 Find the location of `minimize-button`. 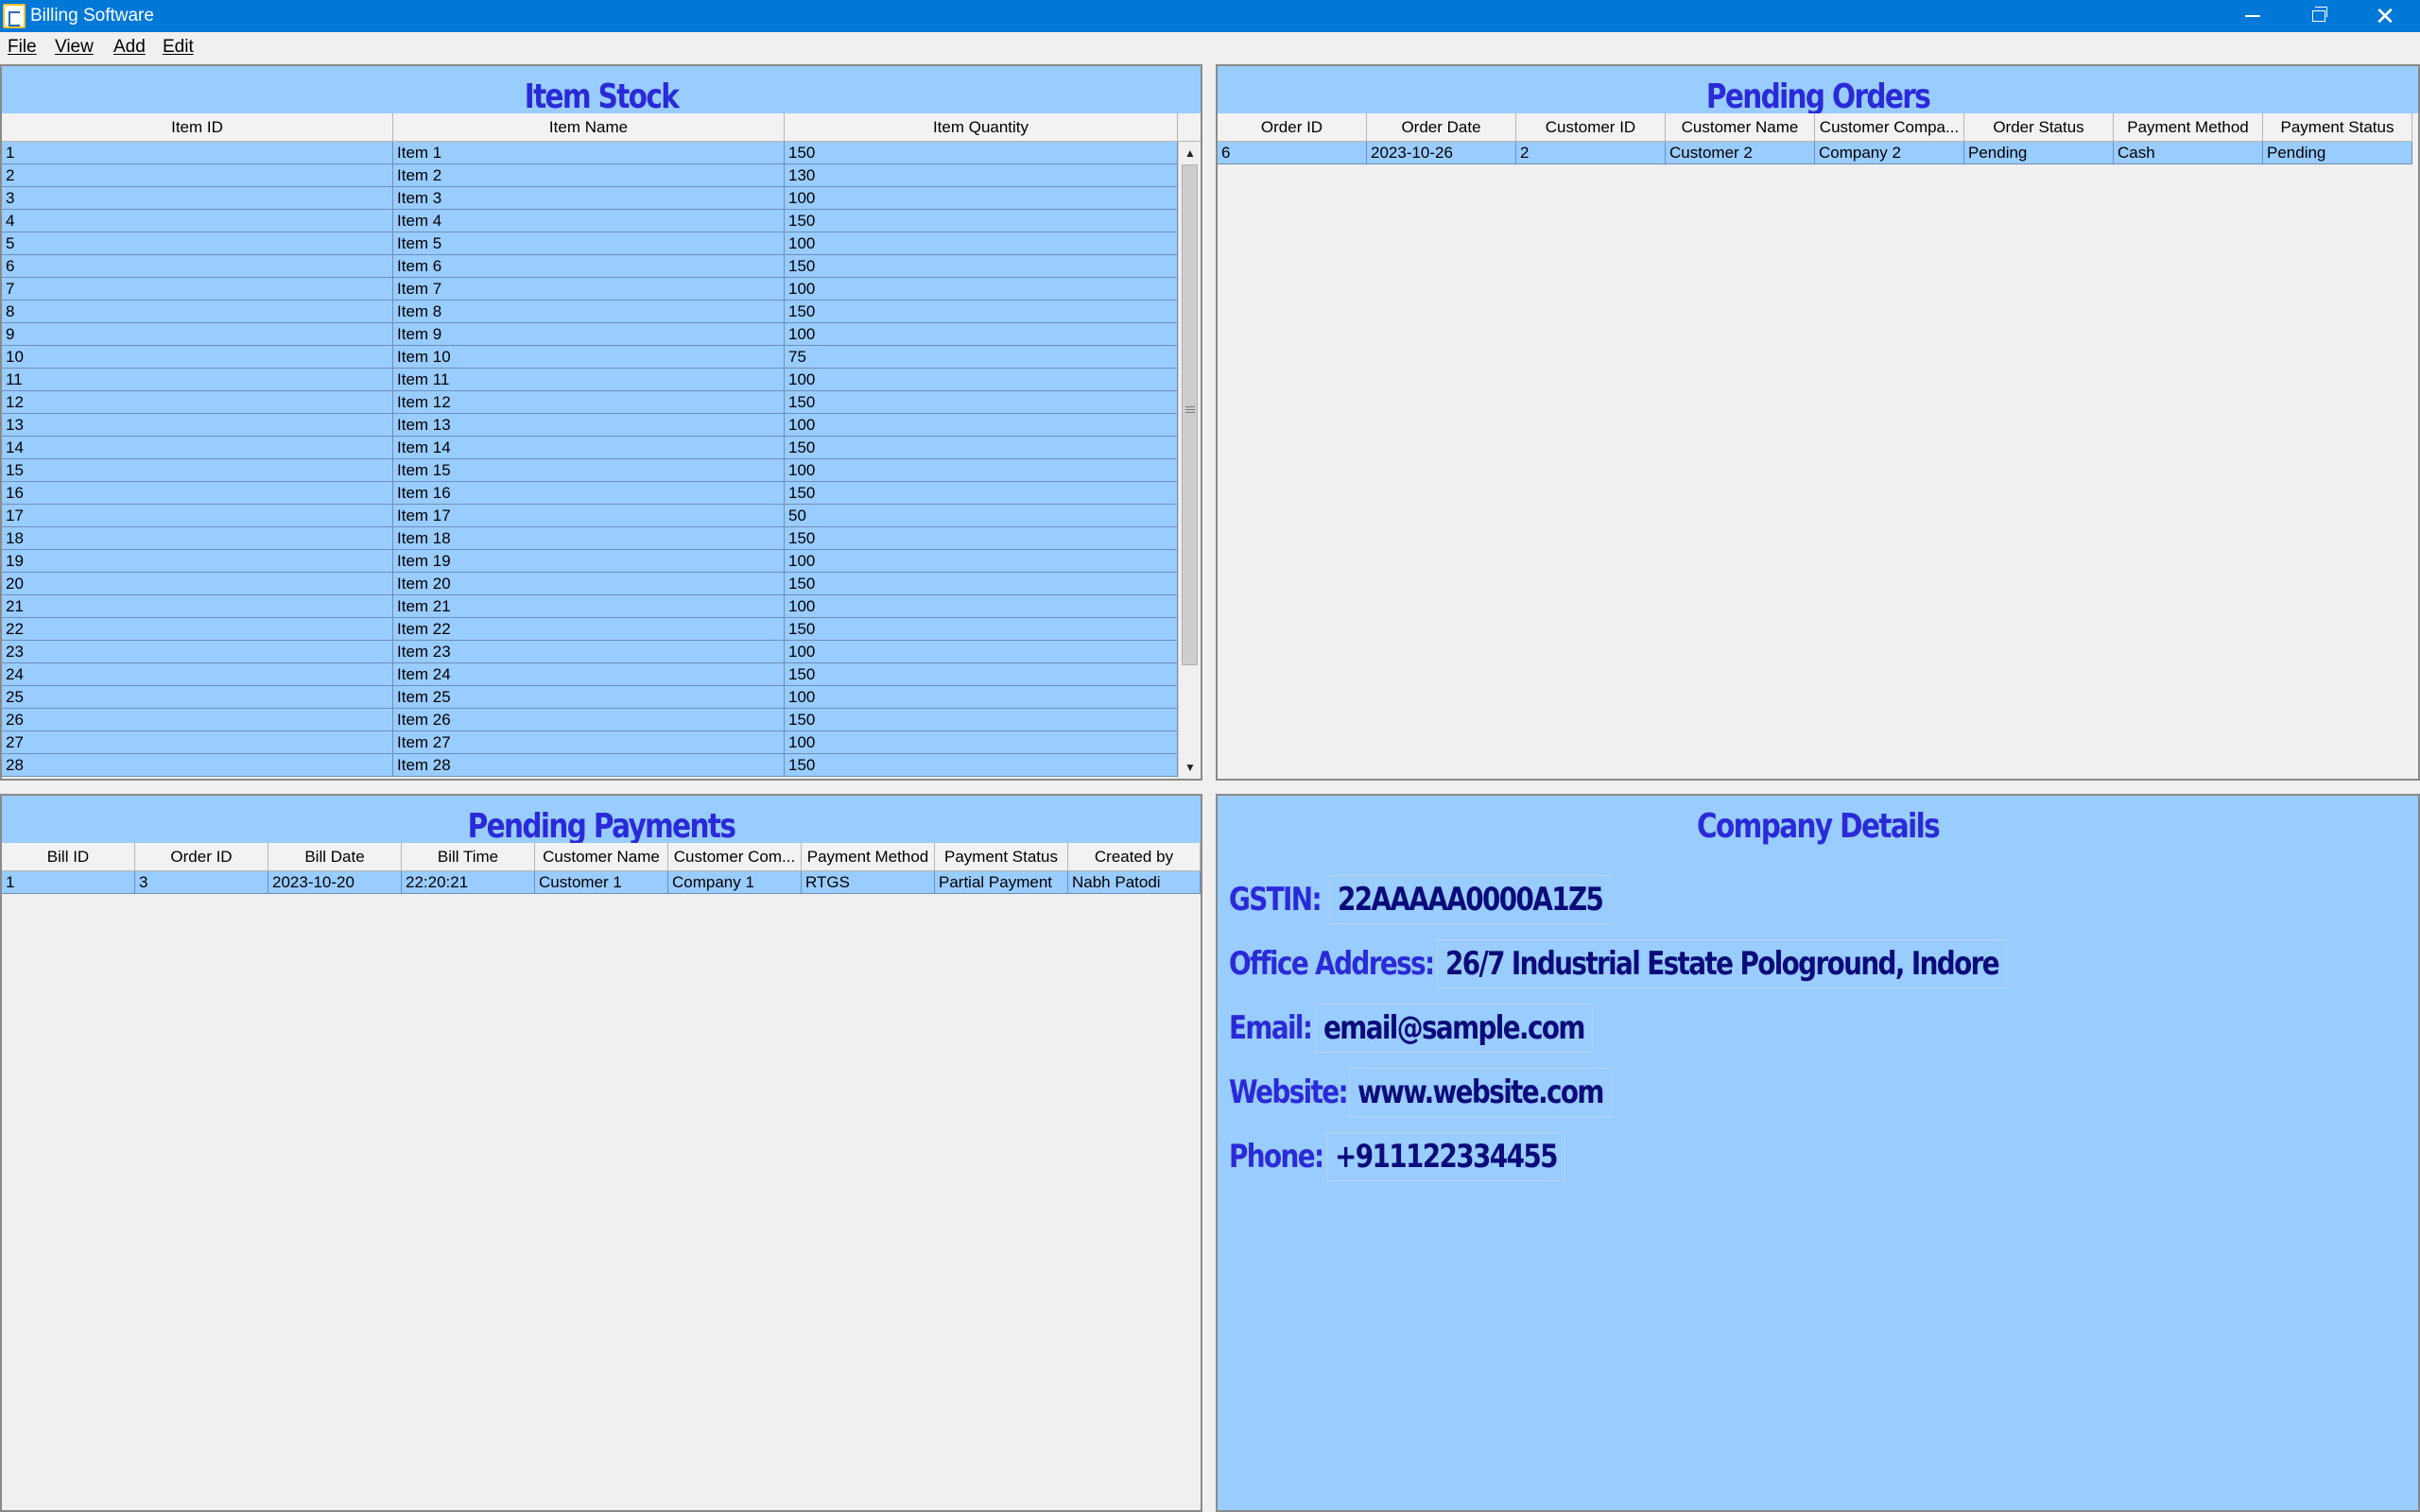

minimize-button is located at coordinates (2253, 16).